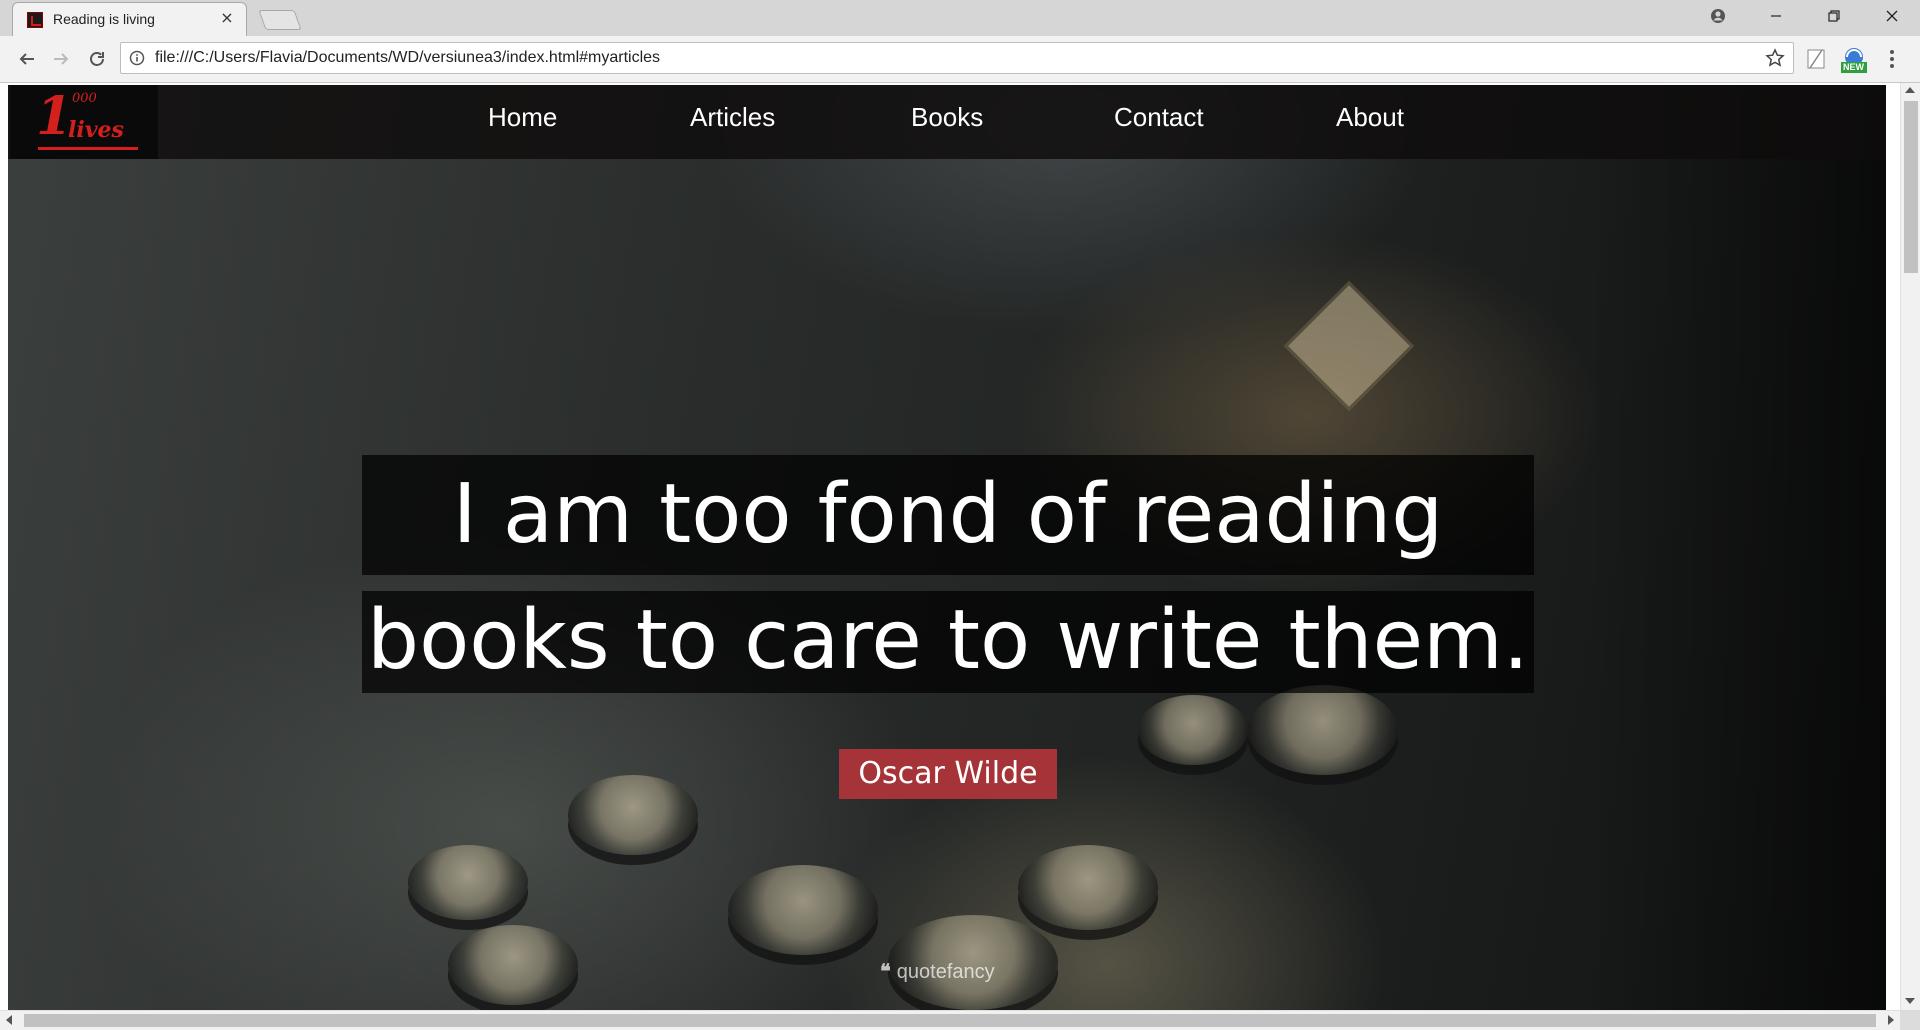 The height and width of the screenshot is (1030, 1920). What do you see at coordinates (1911, 187) in the screenshot?
I see `vertical-scroll-thumb` at bounding box center [1911, 187].